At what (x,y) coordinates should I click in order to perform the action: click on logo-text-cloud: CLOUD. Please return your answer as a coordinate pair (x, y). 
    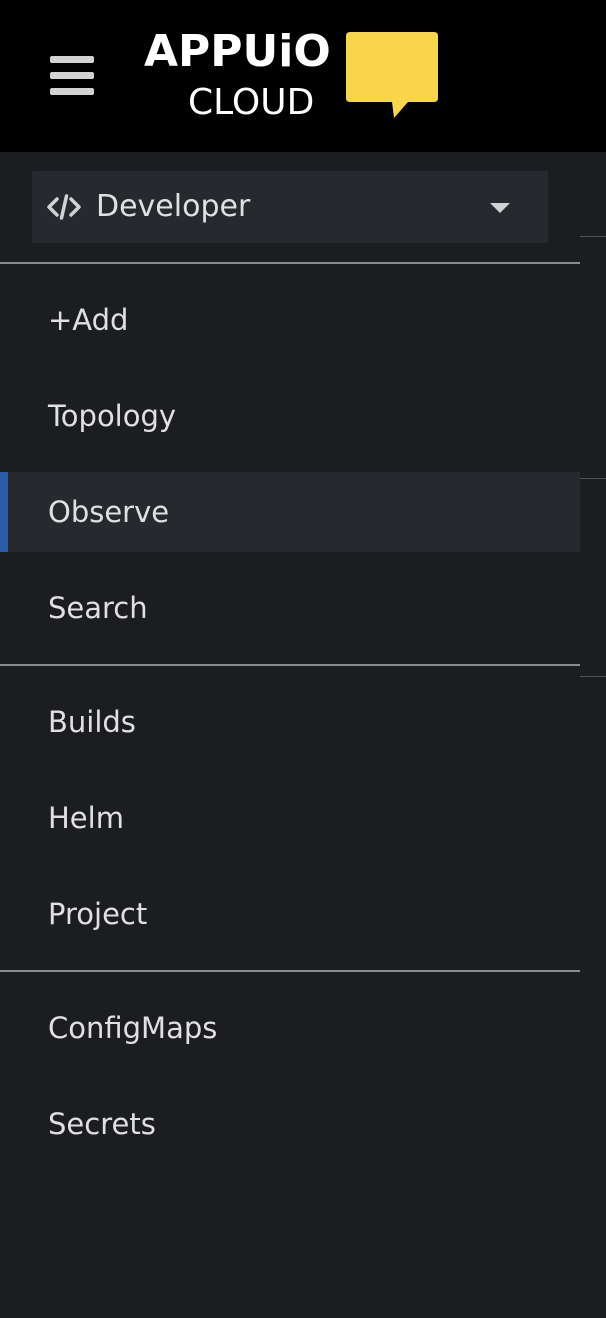
    Looking at the image, I should click on (251, 102).